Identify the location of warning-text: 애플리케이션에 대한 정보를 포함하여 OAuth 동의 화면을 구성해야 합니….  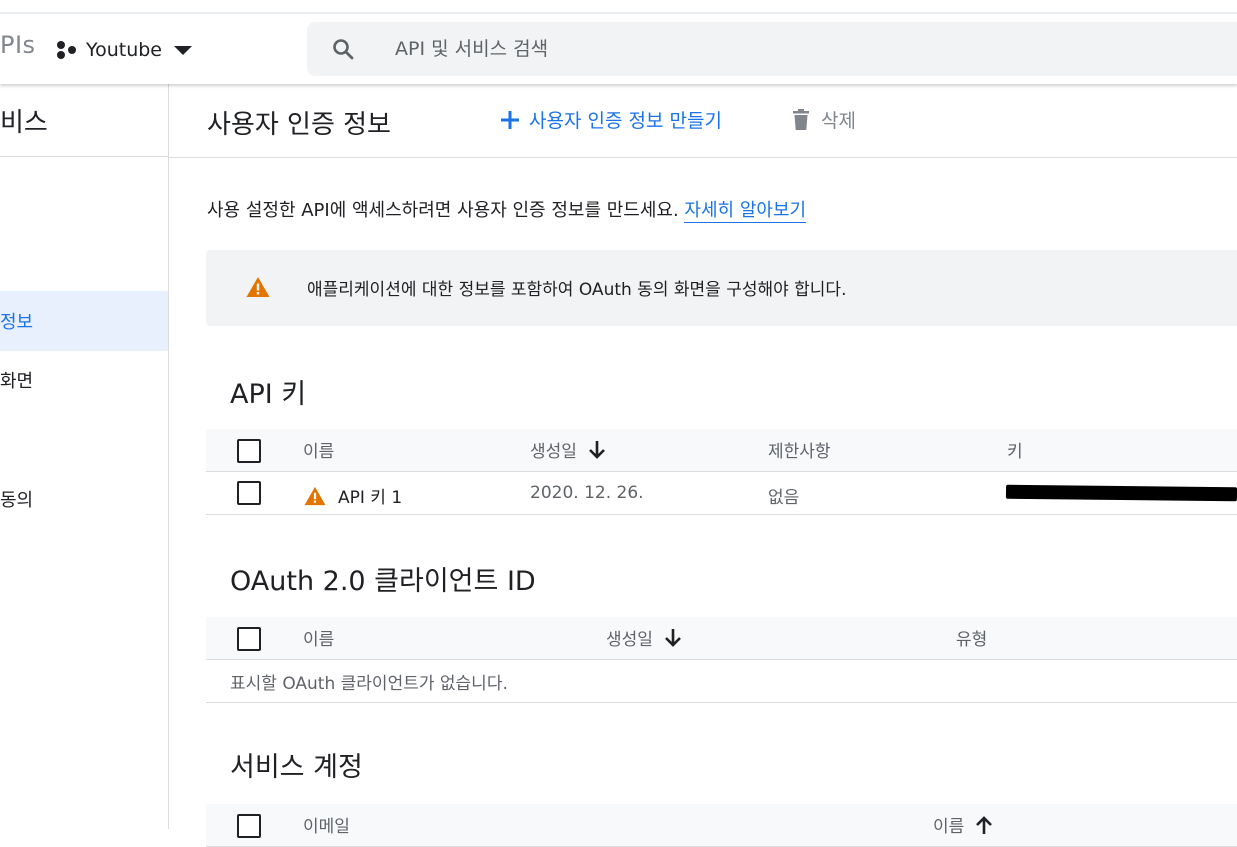
(577, 290).